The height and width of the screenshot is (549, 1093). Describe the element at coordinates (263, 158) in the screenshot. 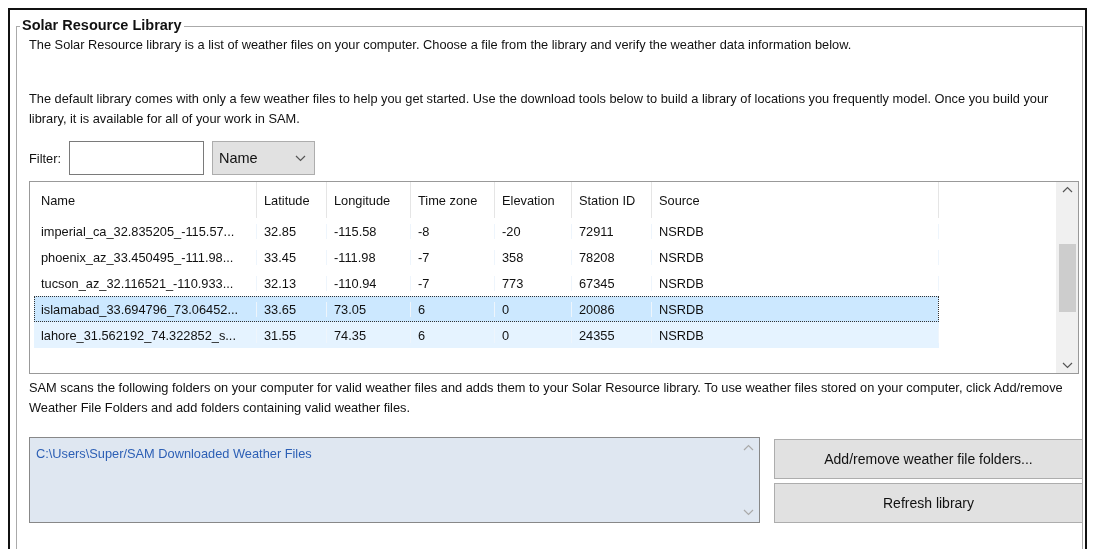

I see `sort-dropdown: Name` at that location.